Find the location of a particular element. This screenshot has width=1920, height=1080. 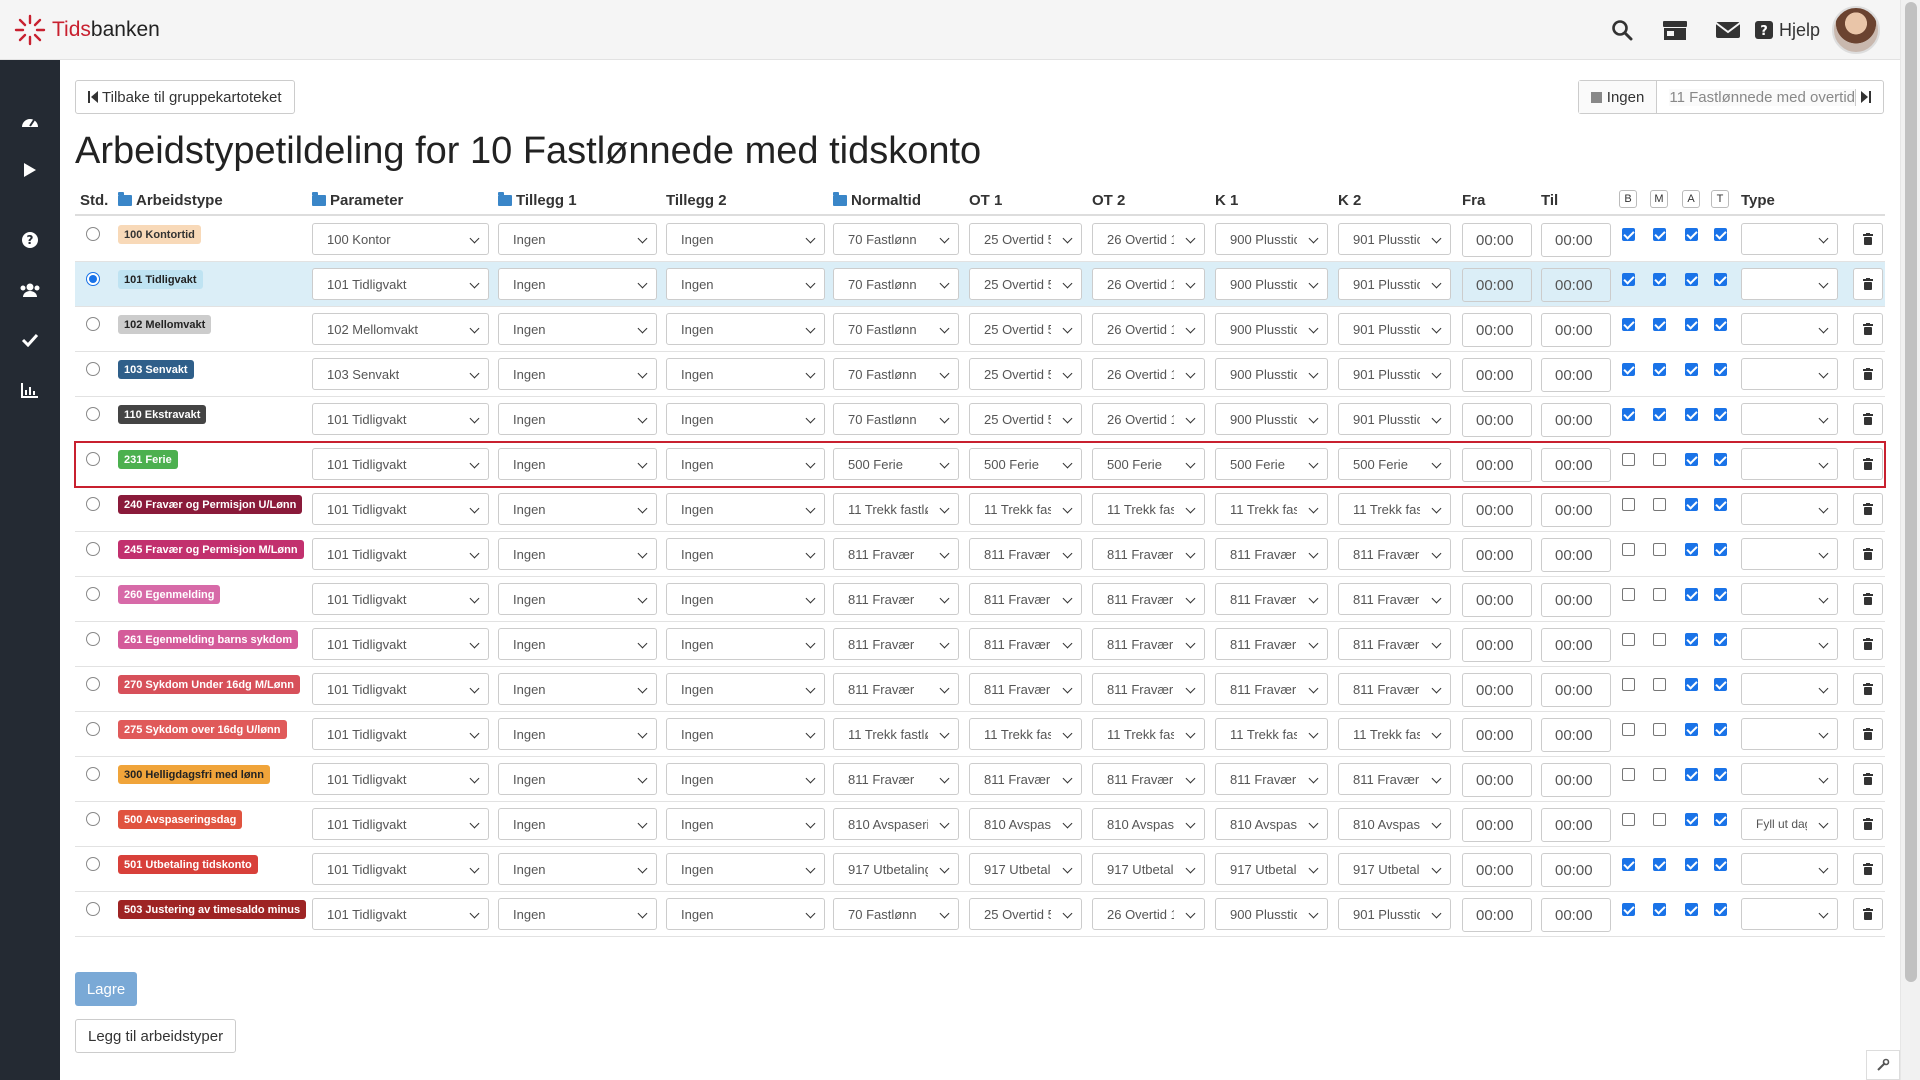

ot2-select: 500 Ferie is located at coordinates (1148, 464).